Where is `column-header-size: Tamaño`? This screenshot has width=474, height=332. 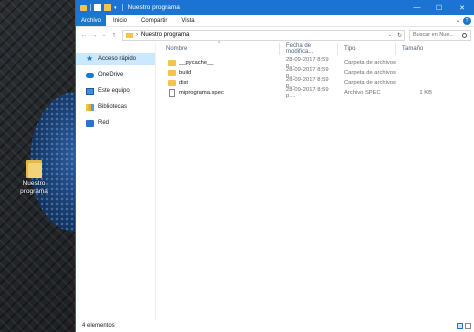 column-header-size: Tamaño is located at coordinates (416, 49).